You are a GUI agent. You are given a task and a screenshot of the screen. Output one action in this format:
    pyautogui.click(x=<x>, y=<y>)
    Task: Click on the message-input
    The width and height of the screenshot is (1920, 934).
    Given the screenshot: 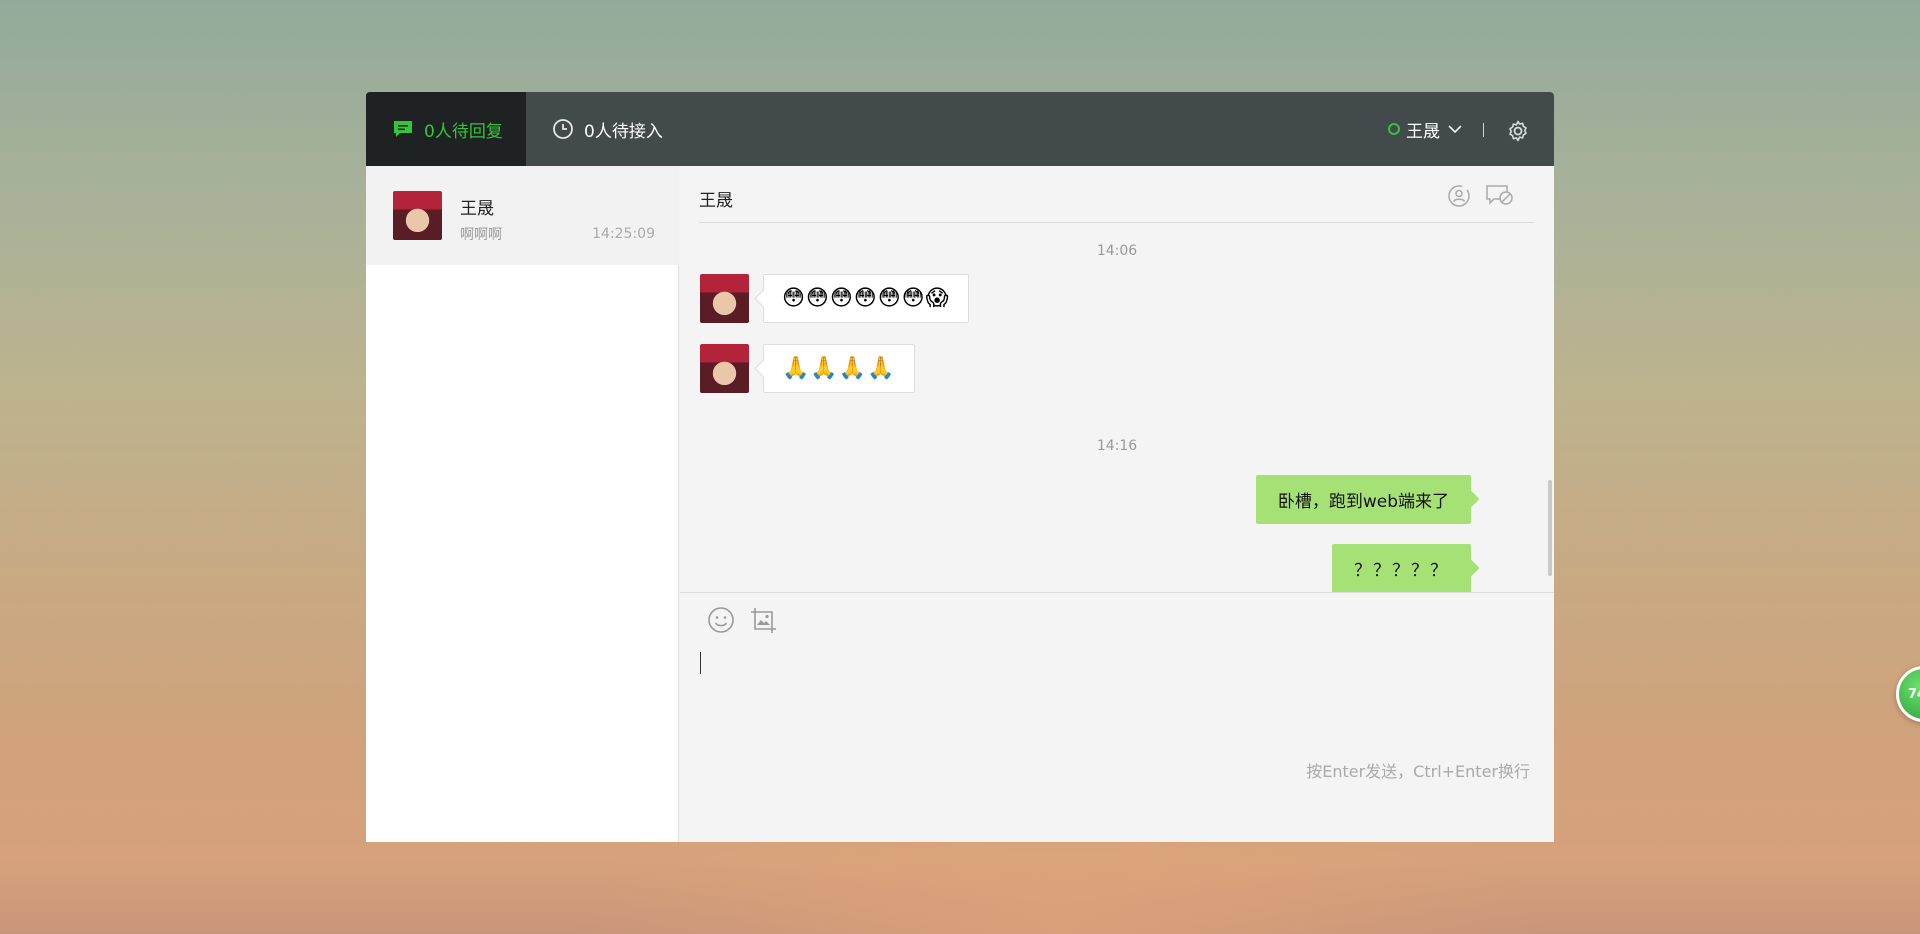 What is the action you would take?
    pyautogui.click(x=1115, y=708)
    